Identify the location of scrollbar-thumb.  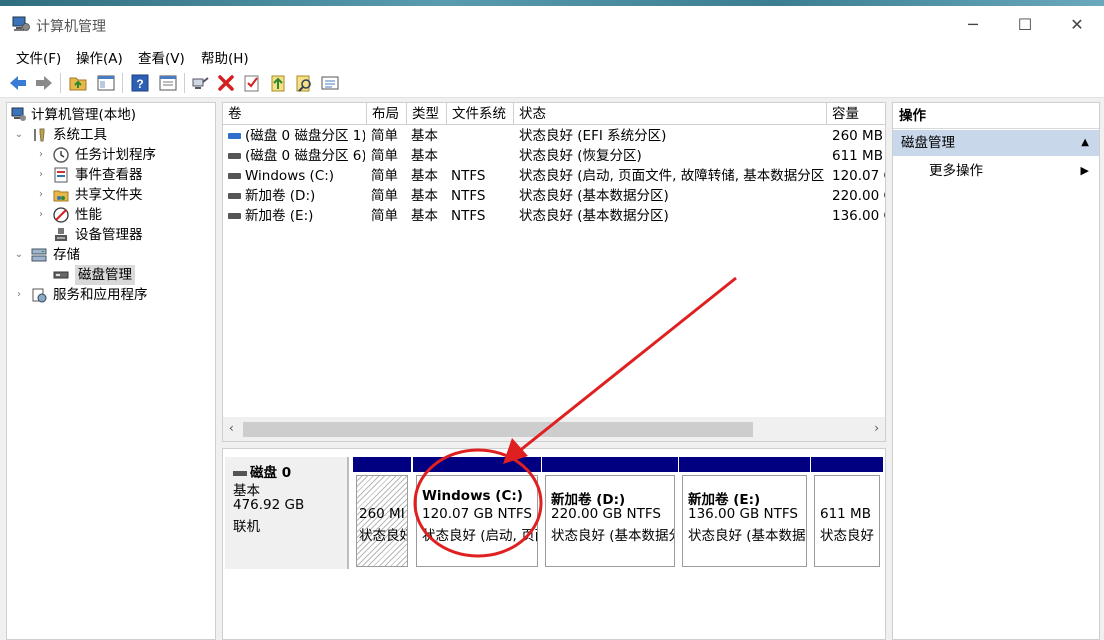
(498, 429).